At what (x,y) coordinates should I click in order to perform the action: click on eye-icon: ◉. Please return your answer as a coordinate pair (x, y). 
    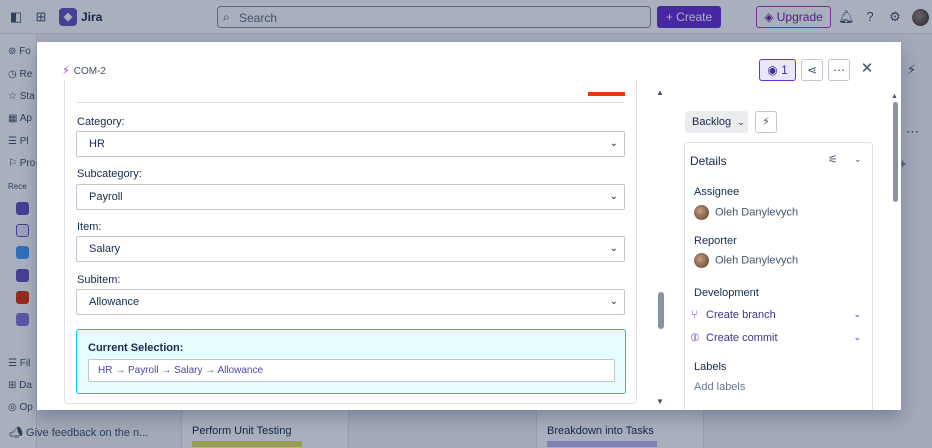
    Looking at the image, I should click on (772, 70).